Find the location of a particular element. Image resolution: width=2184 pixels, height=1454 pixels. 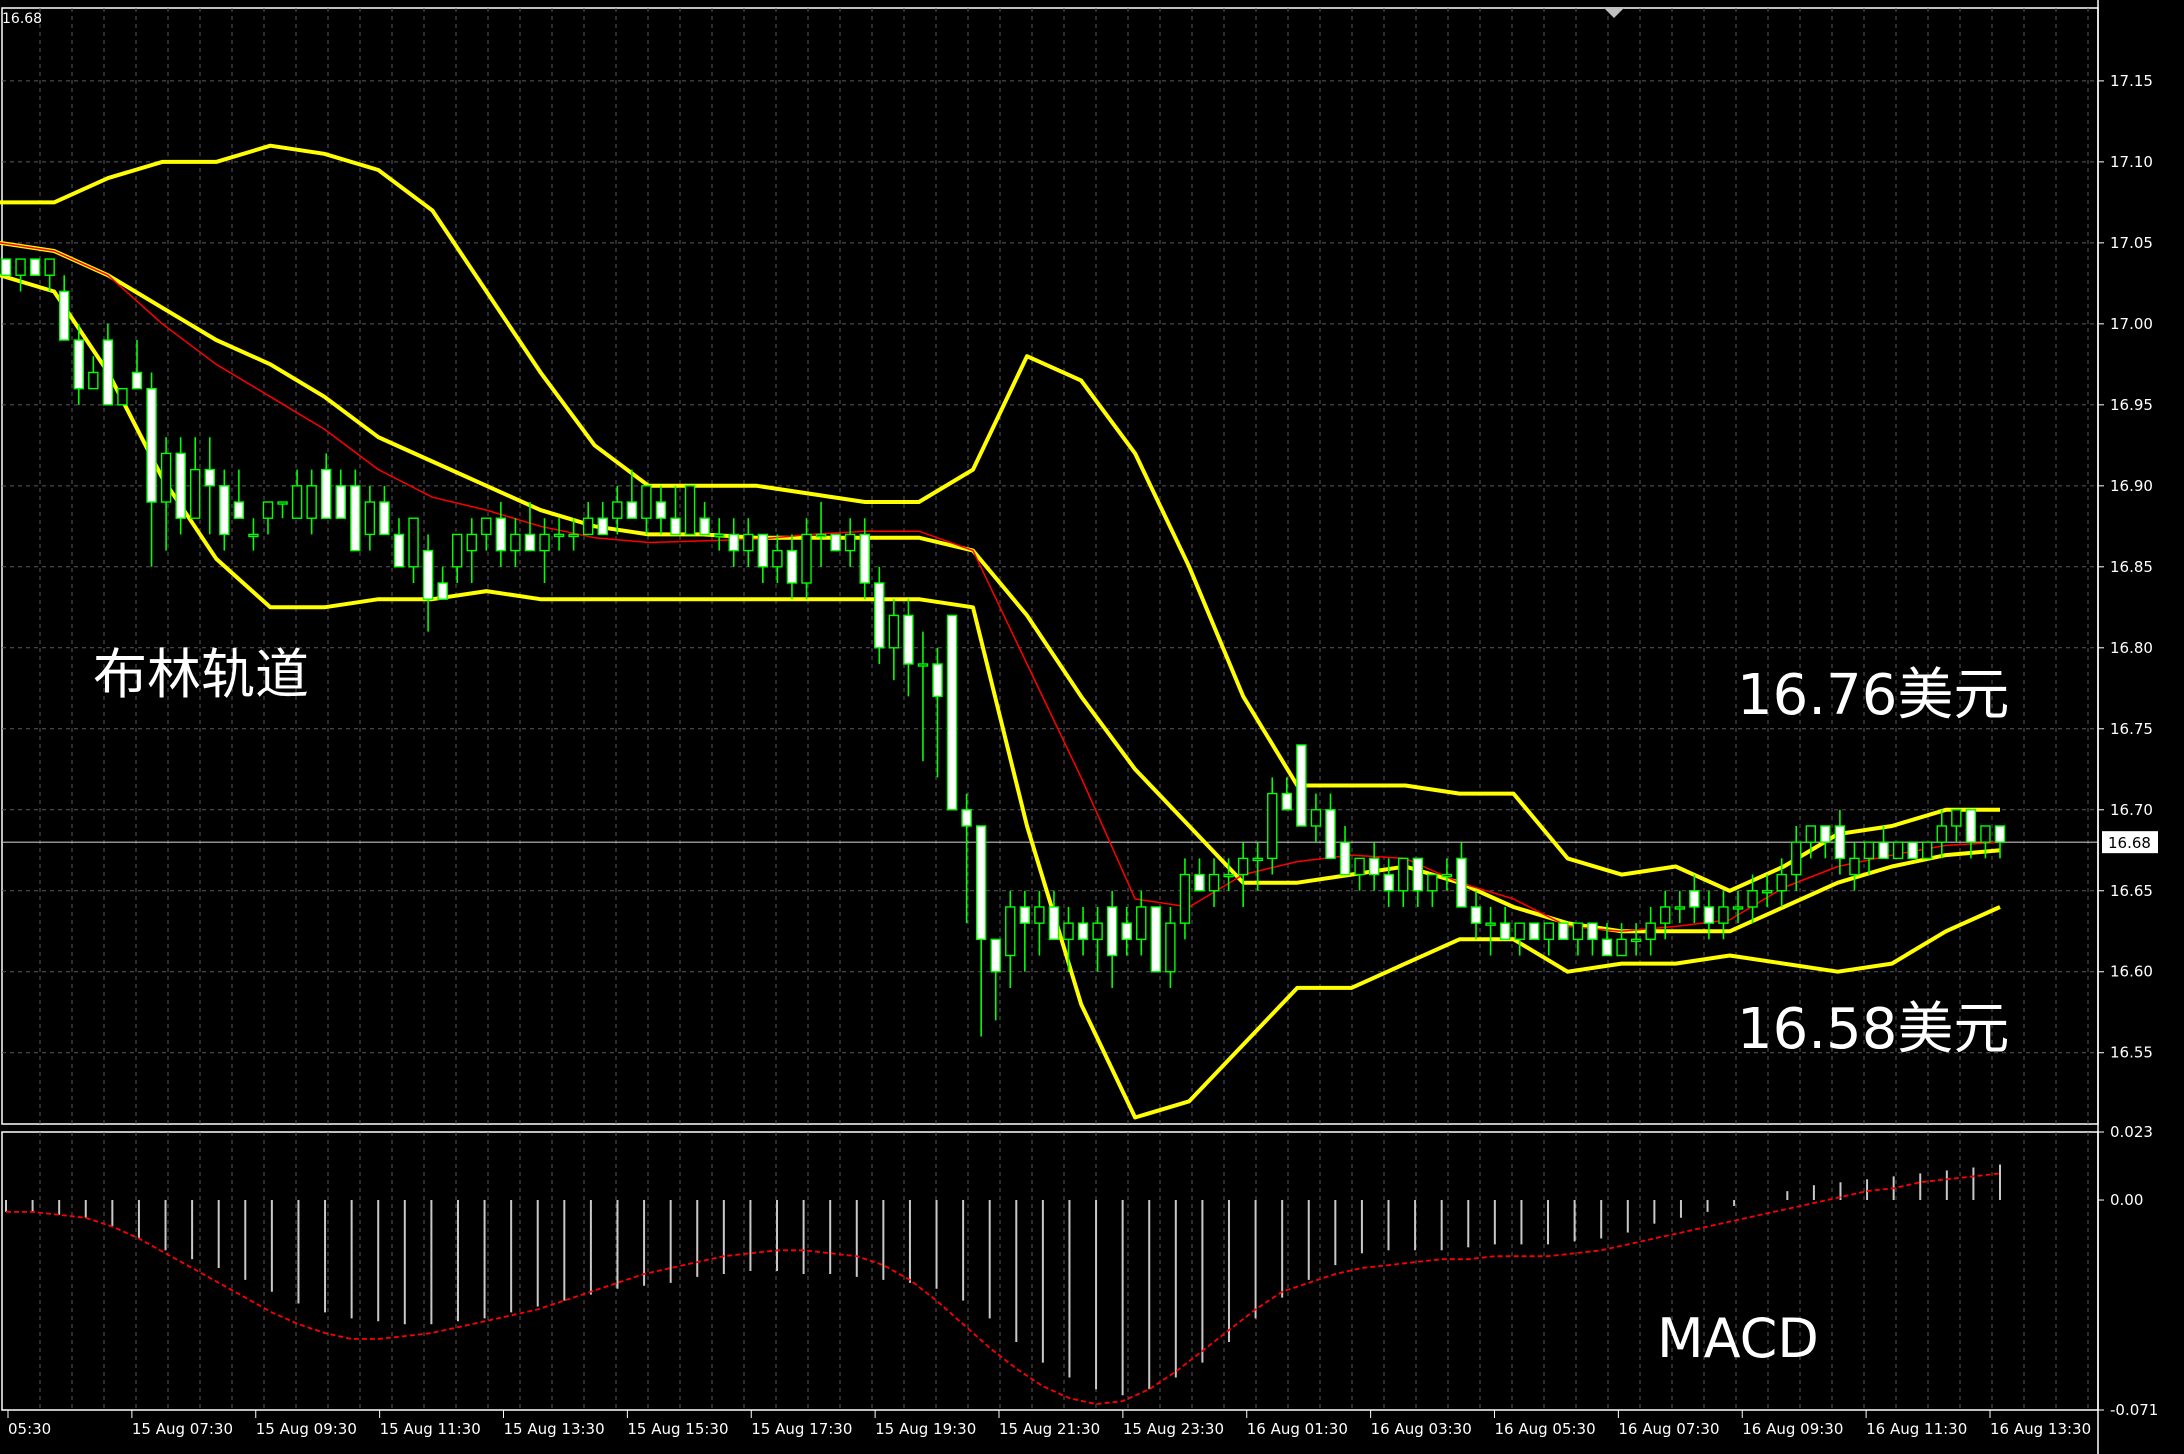

corner-price-label: 16.68 is located at coordinates (22, 19).